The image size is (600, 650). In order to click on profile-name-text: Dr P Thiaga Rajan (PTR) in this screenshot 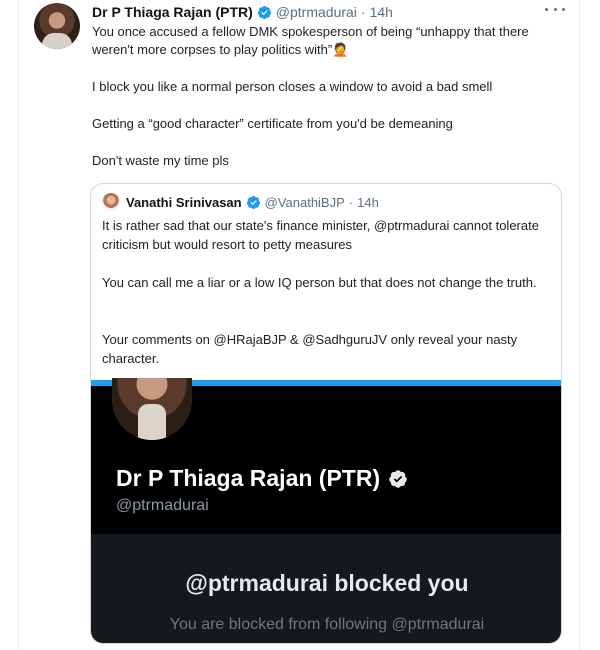, I will do `click(248, 478)`.